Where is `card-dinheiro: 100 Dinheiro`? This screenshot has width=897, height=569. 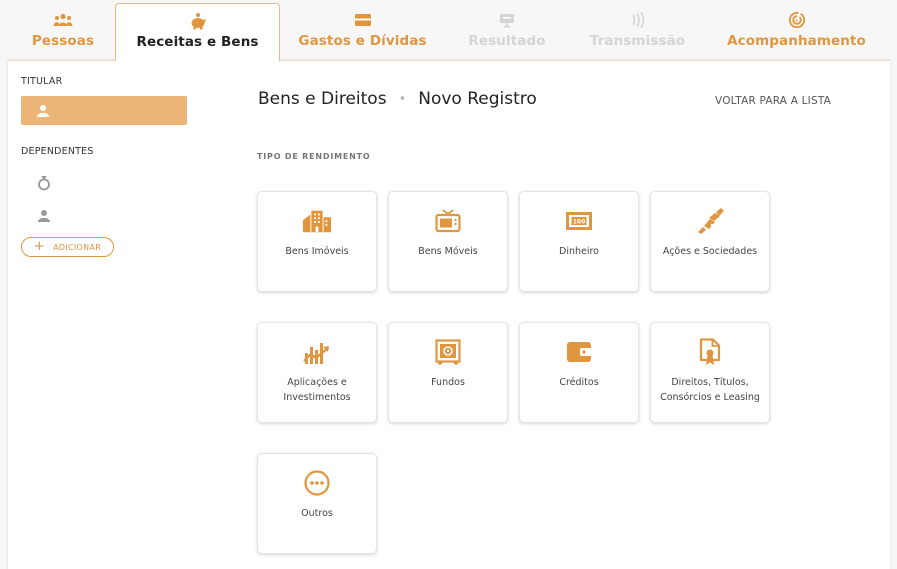
card-dinheiro: 100 Dinheiro is located at coordinates (579, 241).